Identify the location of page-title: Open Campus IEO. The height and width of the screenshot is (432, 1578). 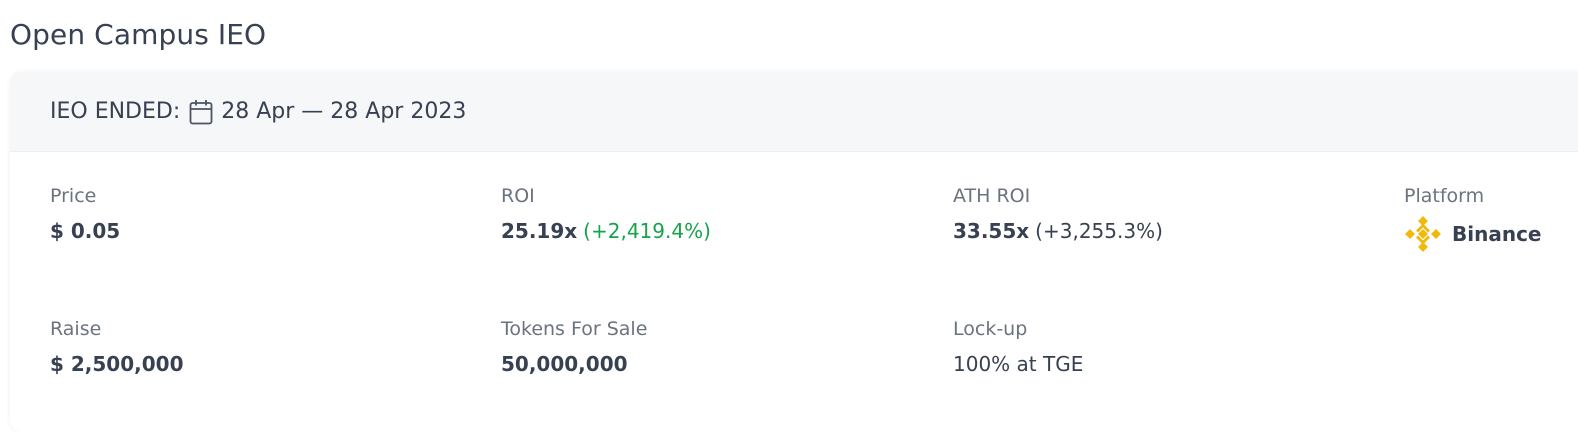
(138, 34).